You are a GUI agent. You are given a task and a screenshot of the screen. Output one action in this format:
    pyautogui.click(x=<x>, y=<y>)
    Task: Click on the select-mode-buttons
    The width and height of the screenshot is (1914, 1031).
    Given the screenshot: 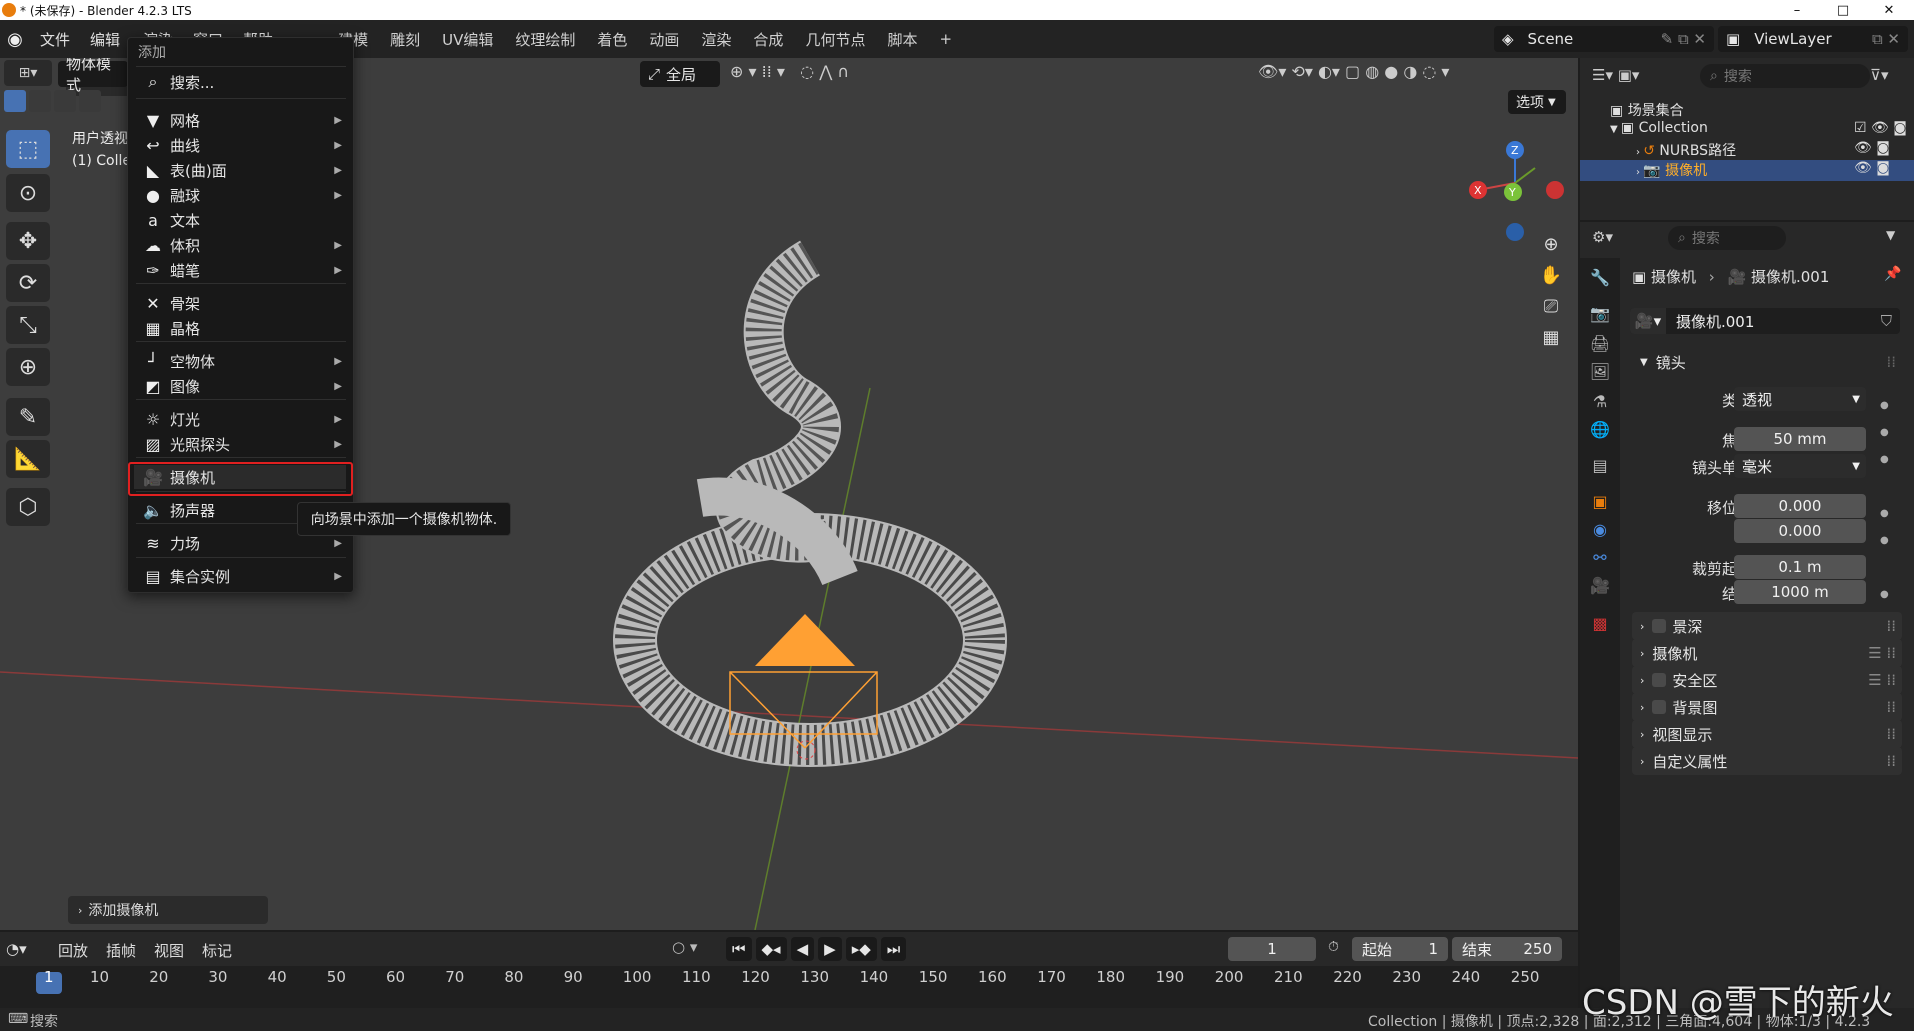 What is the action you would take?
    pyautogui.click(x=64, y=102)
    